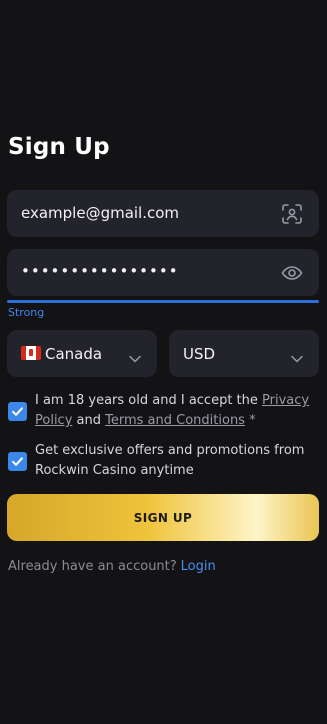 The height and width of the screenshot is (724, 327). I want to click on password-strength-fill, so click(163, 301).